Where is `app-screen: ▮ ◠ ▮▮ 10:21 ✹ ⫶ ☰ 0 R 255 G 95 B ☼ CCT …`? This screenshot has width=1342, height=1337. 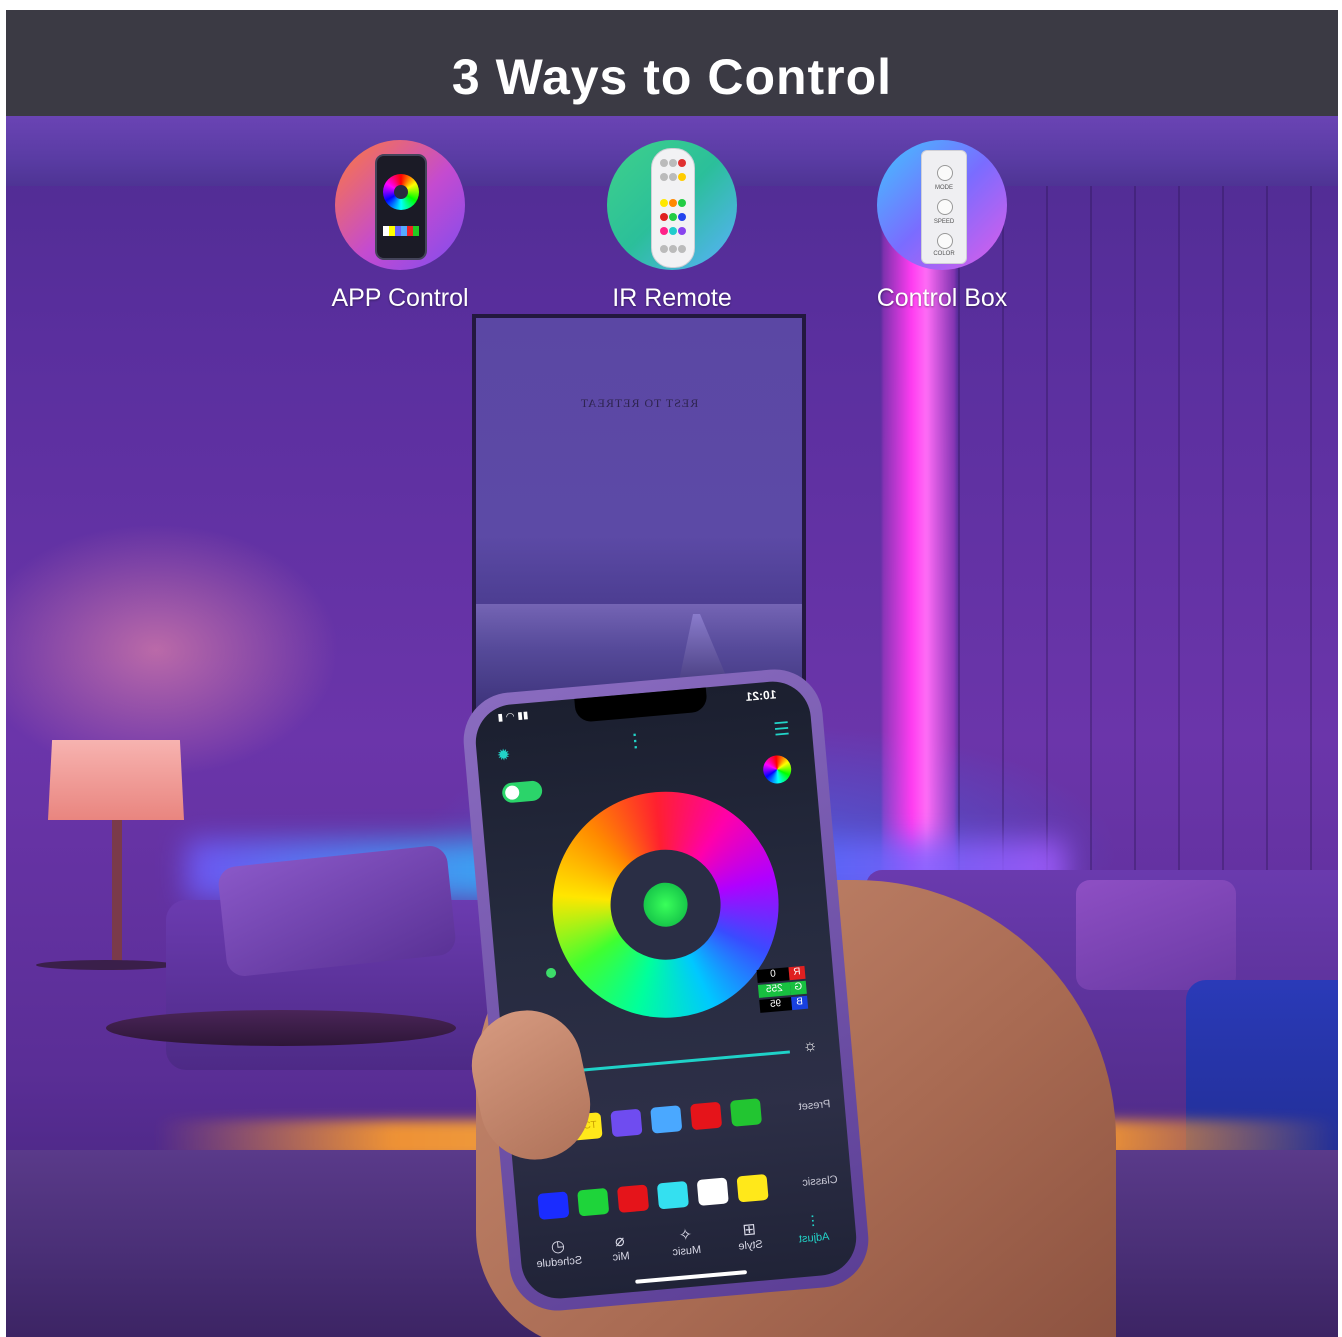
app-screen: ▮ ◠ ▮▮ 10:21 ✹ ⫶ ☰ 0 R 255 G 95 B ☼ CCT … is located at coordinates (666, 990).